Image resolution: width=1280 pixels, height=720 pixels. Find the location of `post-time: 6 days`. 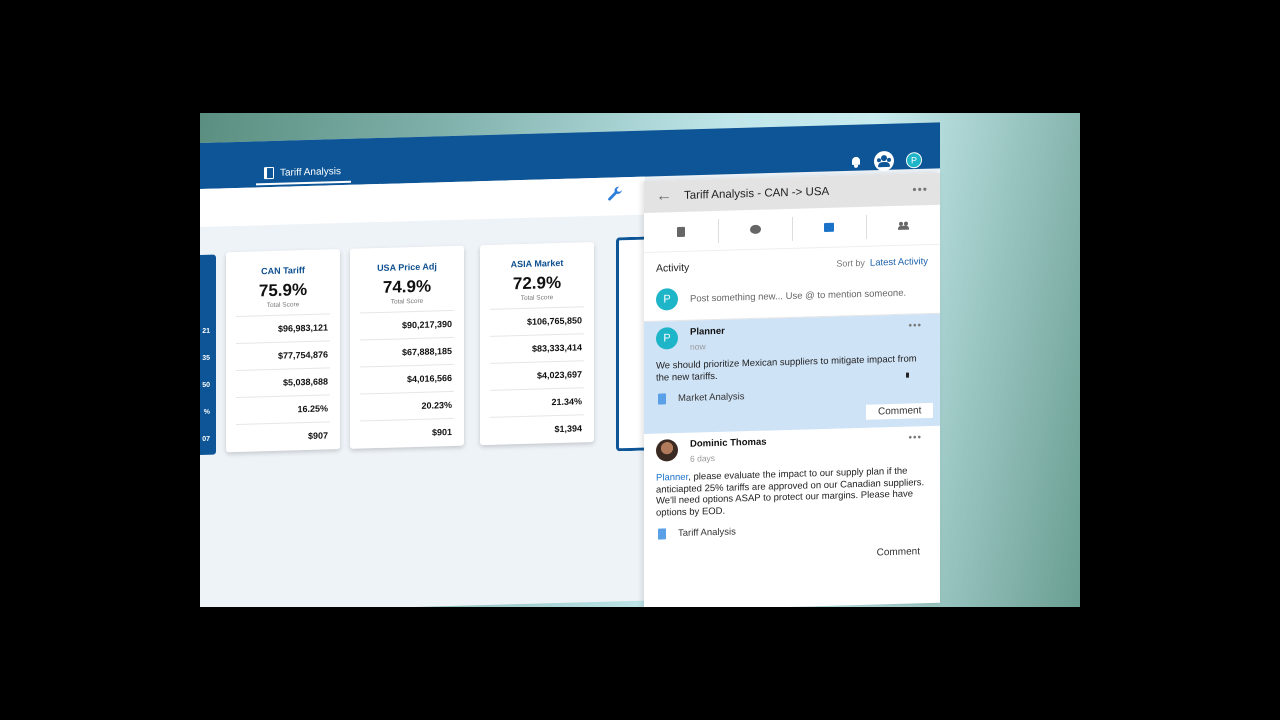

post-time: 6 days is located at coordinates (703, 458).